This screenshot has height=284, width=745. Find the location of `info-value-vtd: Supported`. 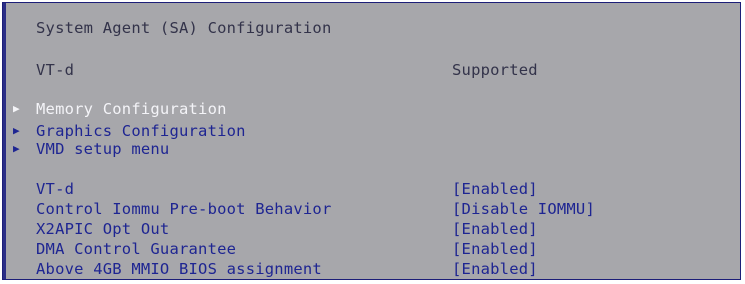

info-value-vtd: Supported is located at coordinates (495, 70).